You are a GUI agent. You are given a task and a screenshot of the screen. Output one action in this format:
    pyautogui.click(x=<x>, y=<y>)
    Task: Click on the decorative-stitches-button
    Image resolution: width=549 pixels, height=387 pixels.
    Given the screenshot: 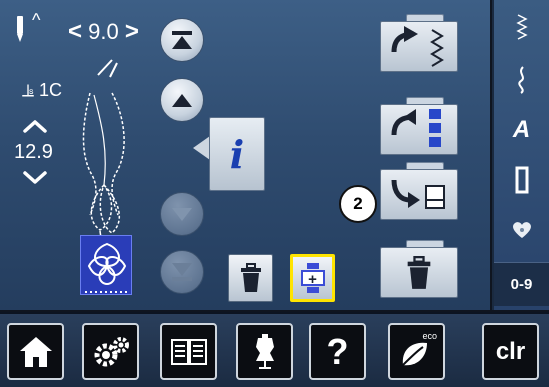 What is the action you would take?
    pyautogui.click(x=521, y=80)
    